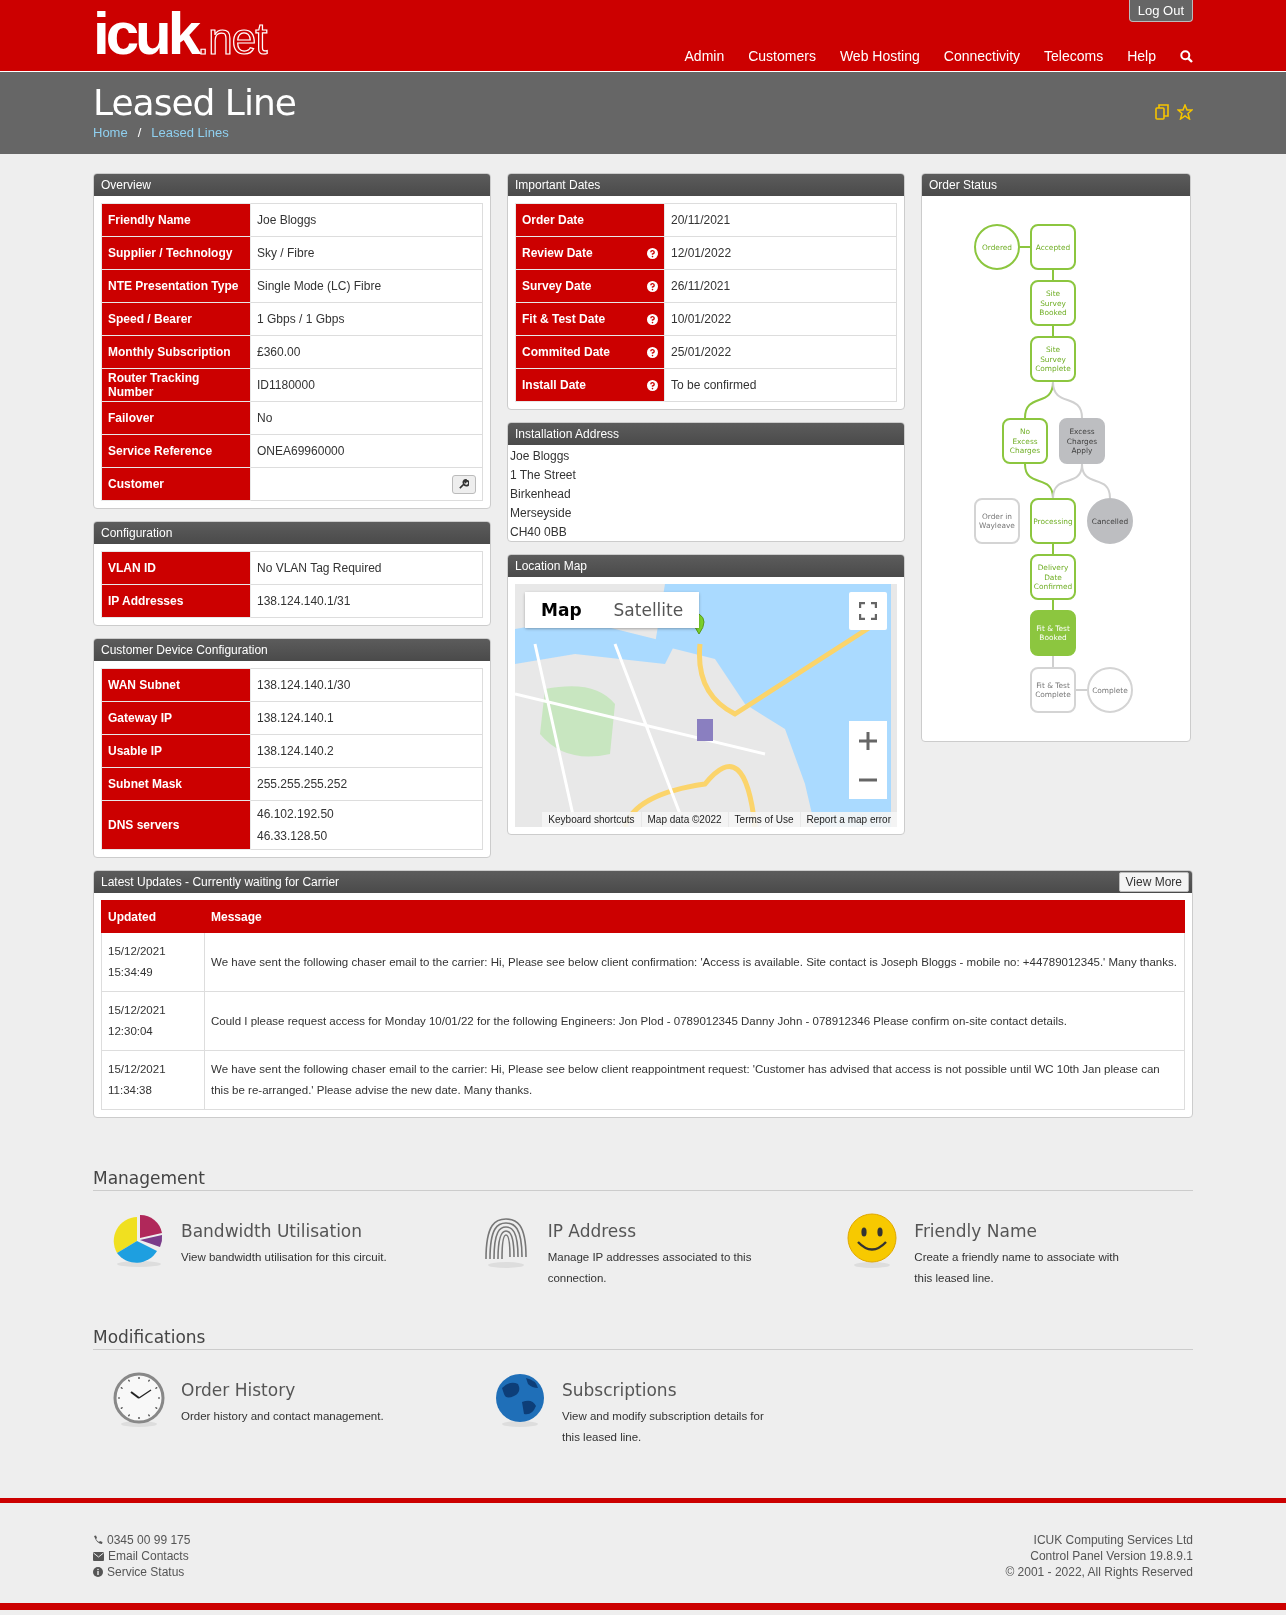 The image size is (1286, 1615). I want to click on column-header: Message, so click(694, 916).